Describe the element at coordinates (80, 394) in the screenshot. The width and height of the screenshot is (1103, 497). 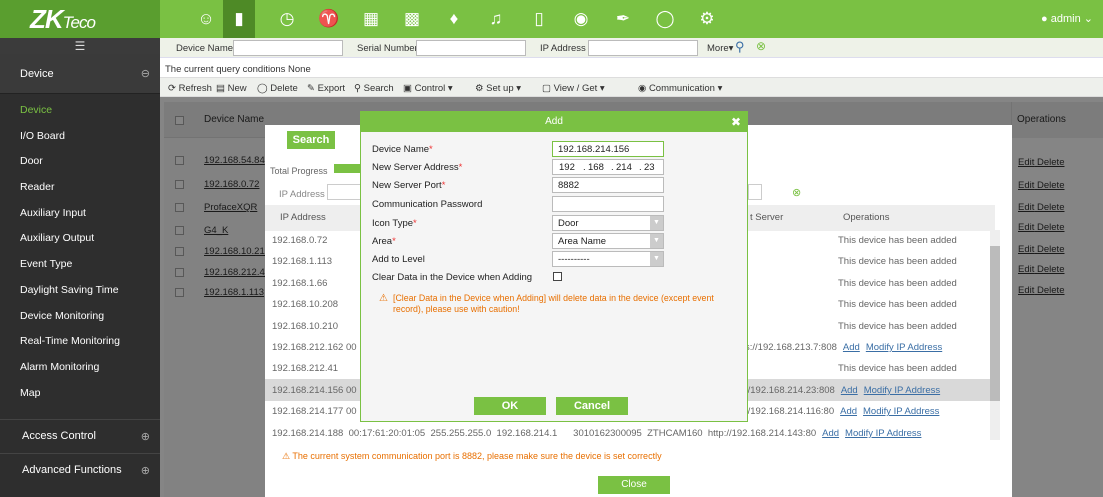
I see `sidebar-item-map: Map` at that location.